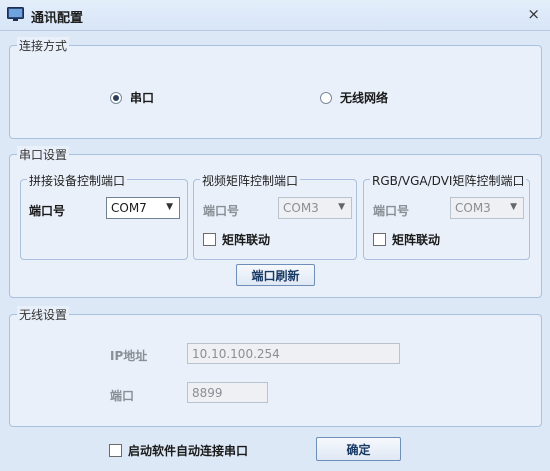 This screenshot has height=471, width=550. I want to click on rgb-link-box, so click(379, 239).